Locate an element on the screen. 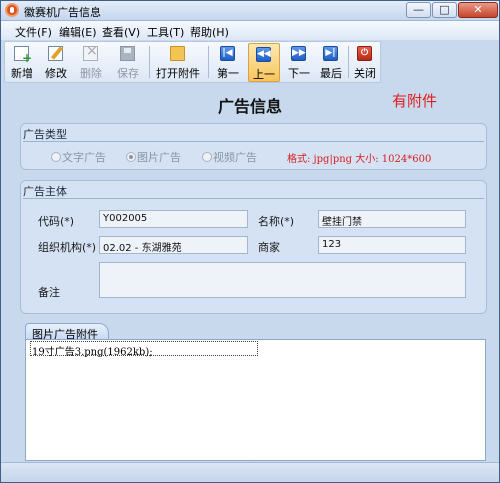  first-record-label: 第一 is located at coordinates (228, 73).